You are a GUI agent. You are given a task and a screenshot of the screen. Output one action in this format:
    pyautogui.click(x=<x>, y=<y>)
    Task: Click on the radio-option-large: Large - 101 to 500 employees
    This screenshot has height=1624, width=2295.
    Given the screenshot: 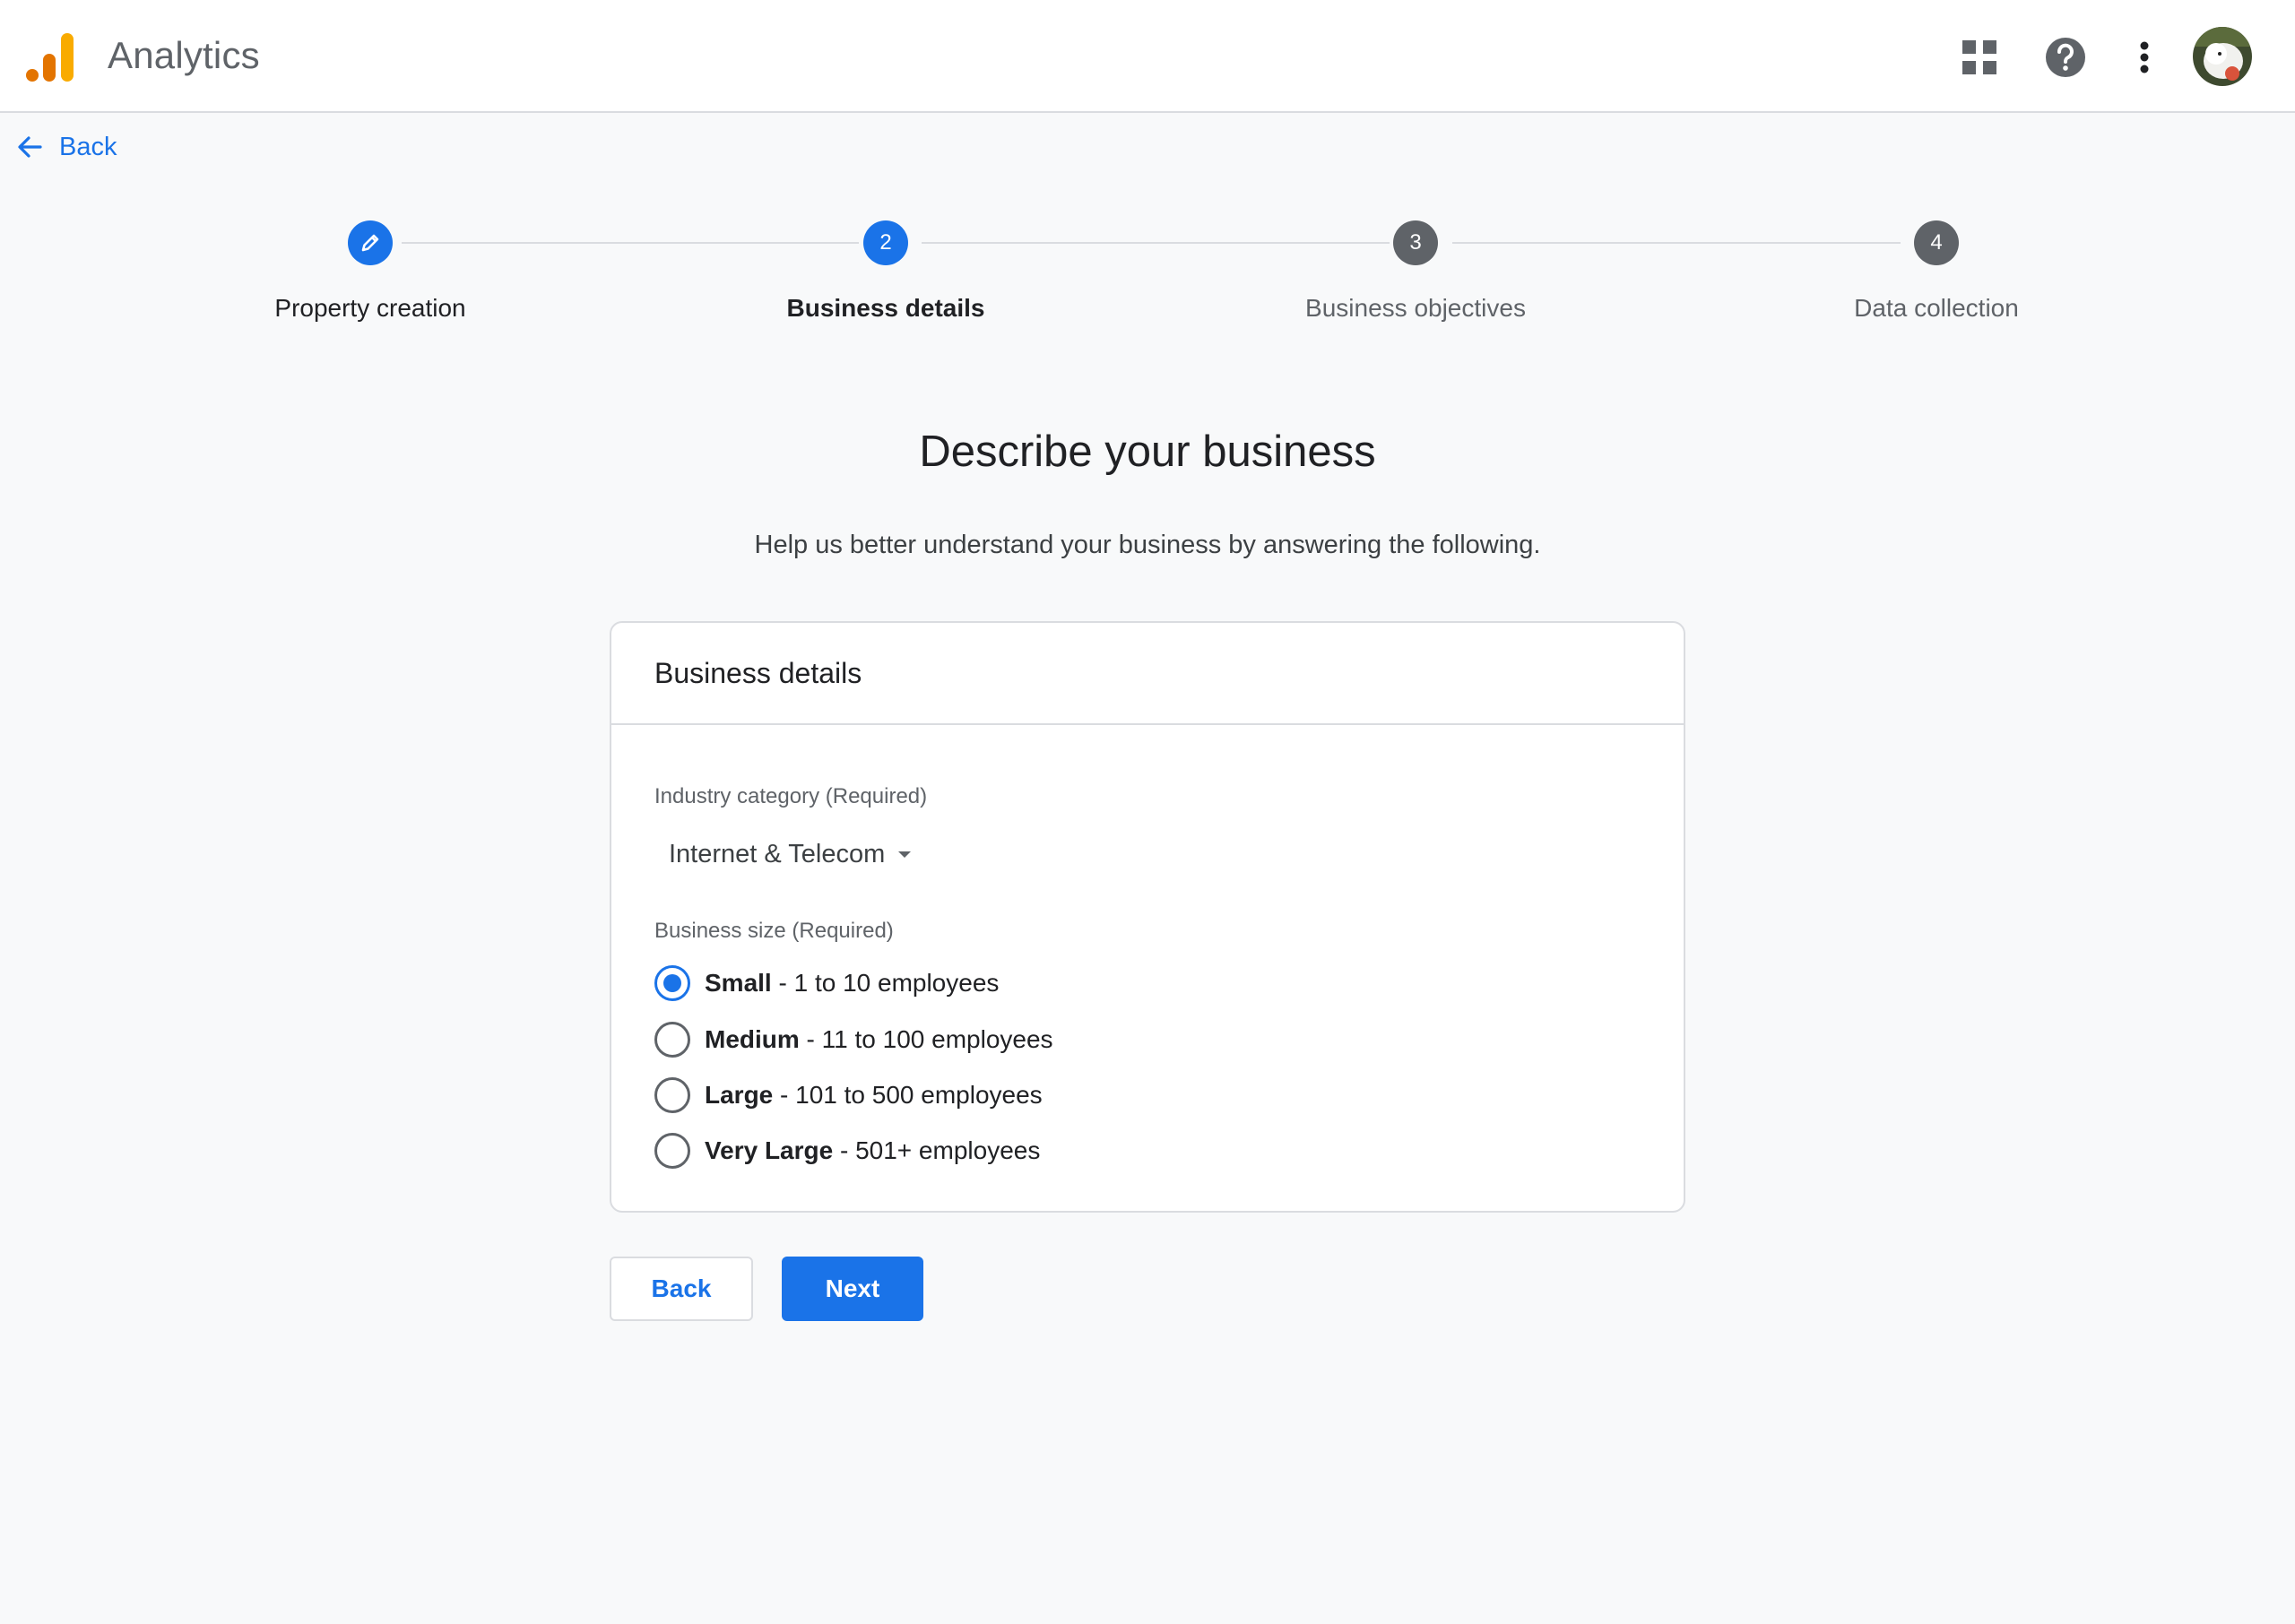 What is the action you would take?
    pyautogui.click(x=849, y=1095)
    